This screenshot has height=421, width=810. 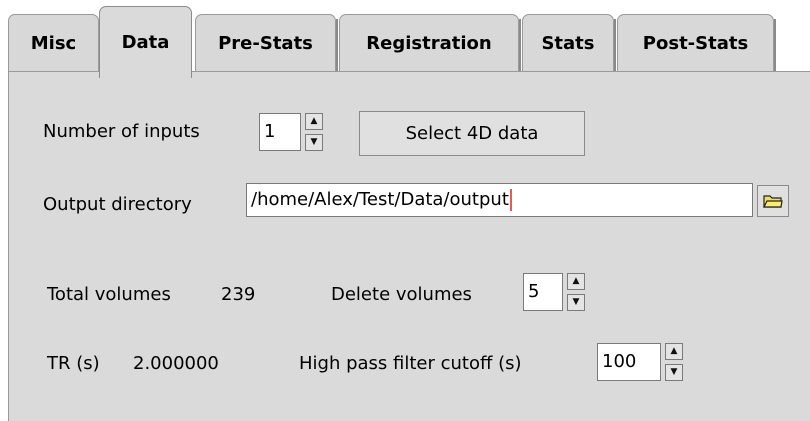 I want to click on tab-stats-label: Stats, so click(x=568, y=43).